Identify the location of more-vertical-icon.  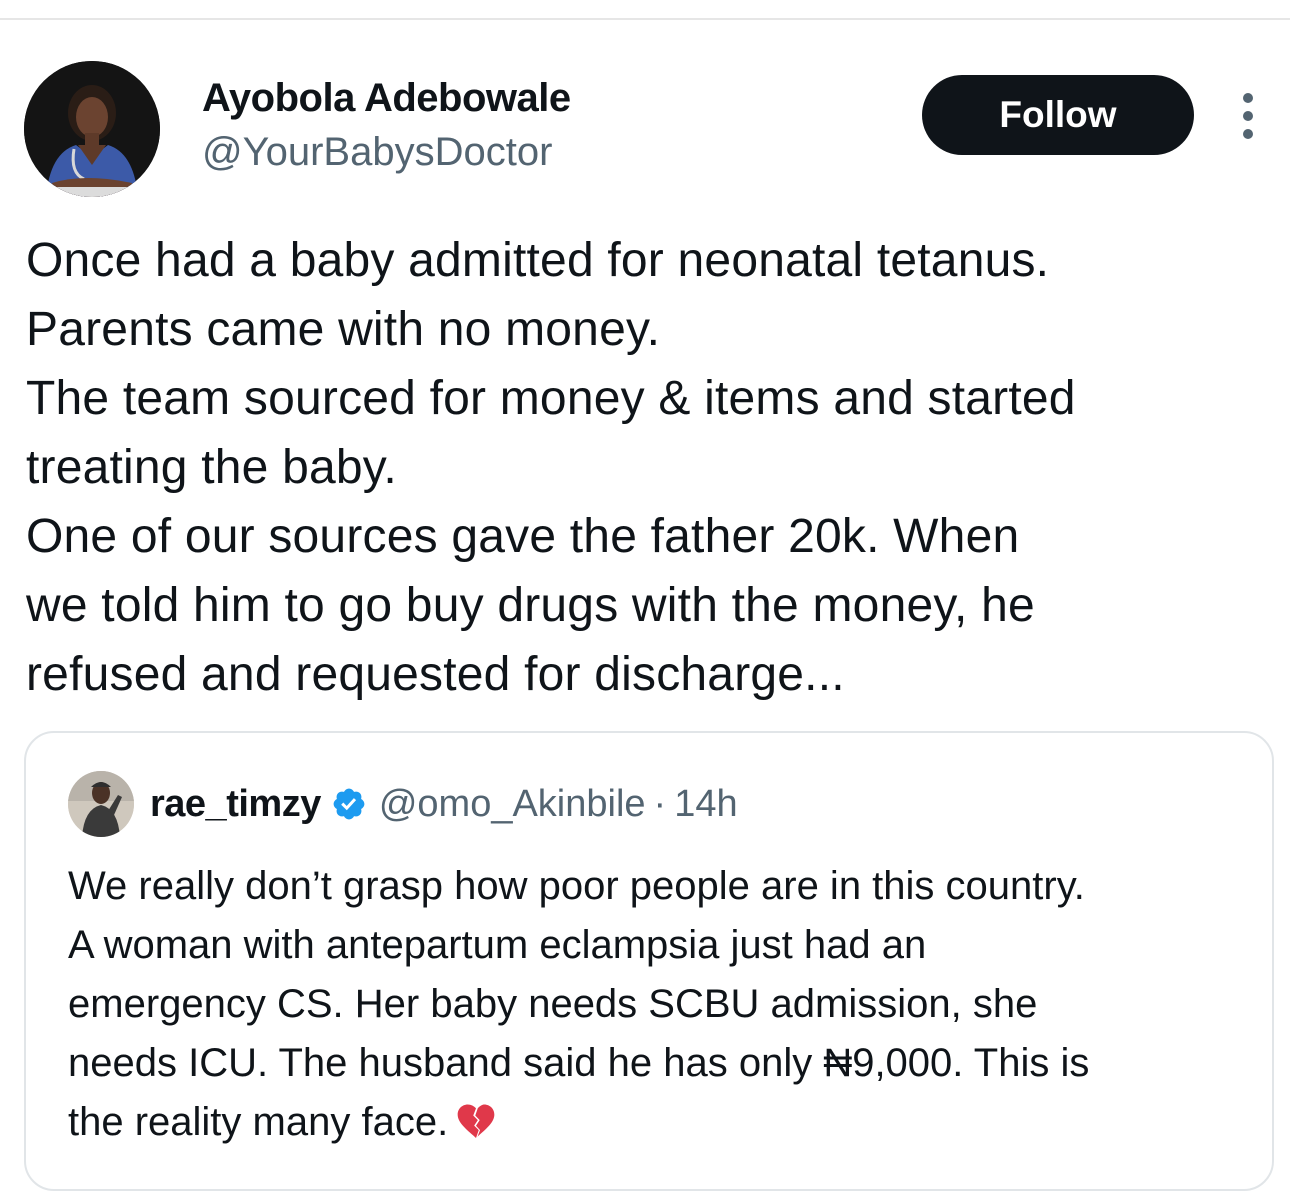
(1248, 116).